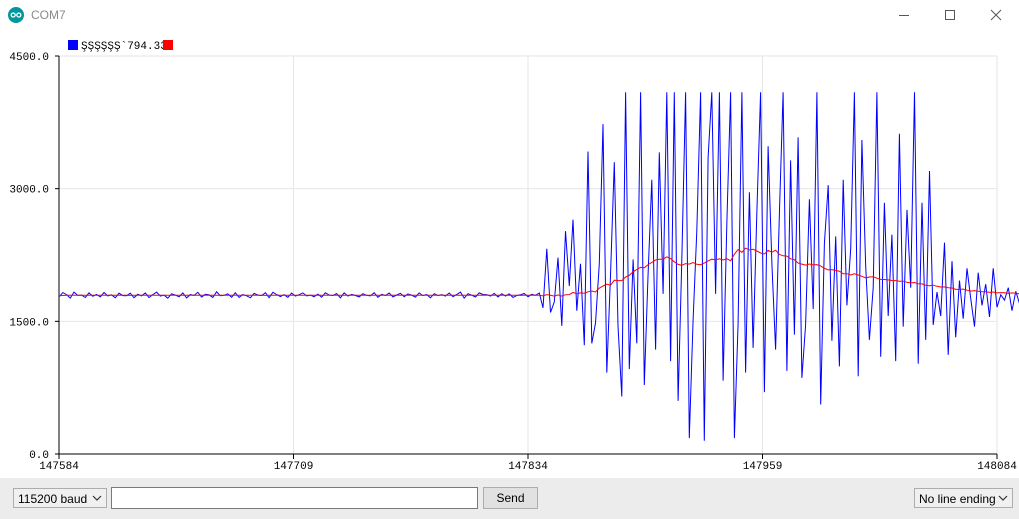 The height and width of the screenshot is (519, 1019). I want to click on legend-label: ŞŞŞŞŞŞ`794.33, so click(124, 46).